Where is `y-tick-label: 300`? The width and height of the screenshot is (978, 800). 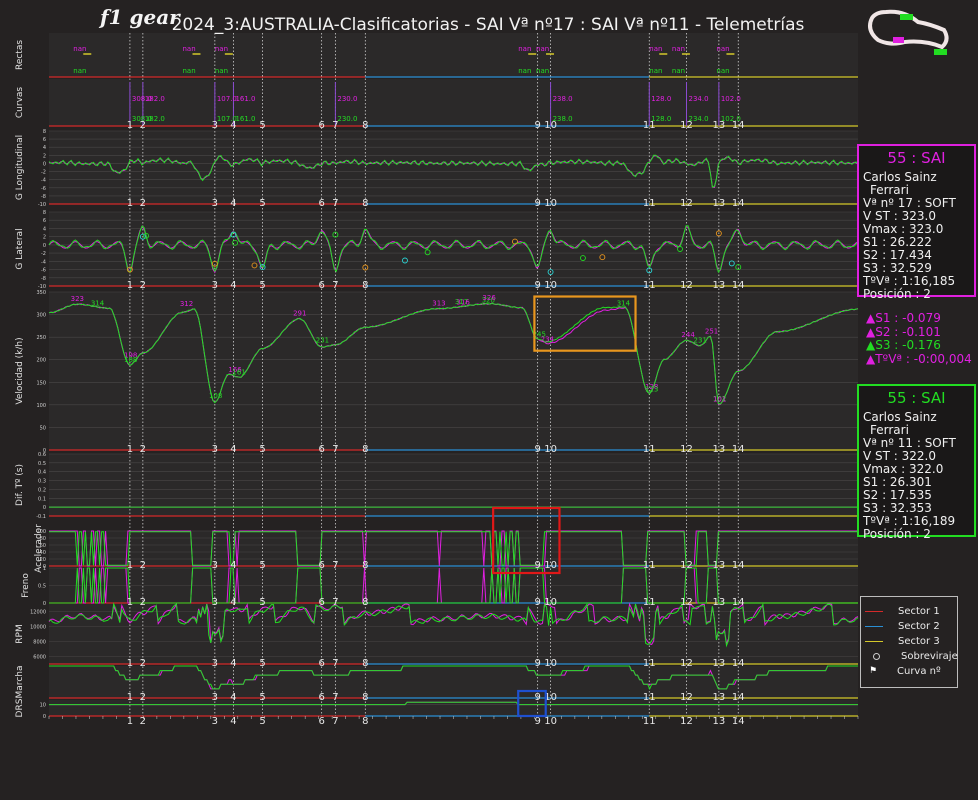 y-tick-label: 300 is located at coordinates (41, 316).